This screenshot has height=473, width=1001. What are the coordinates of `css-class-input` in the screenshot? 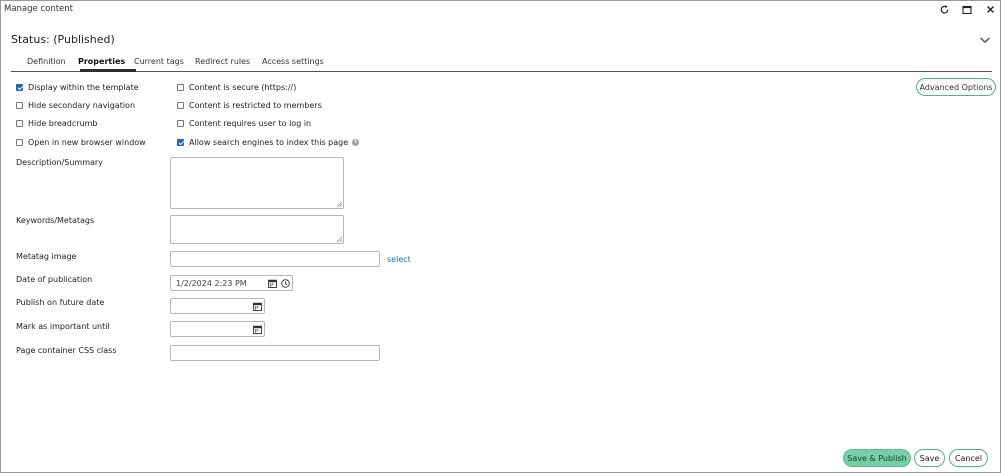 It's located at (275, 353).